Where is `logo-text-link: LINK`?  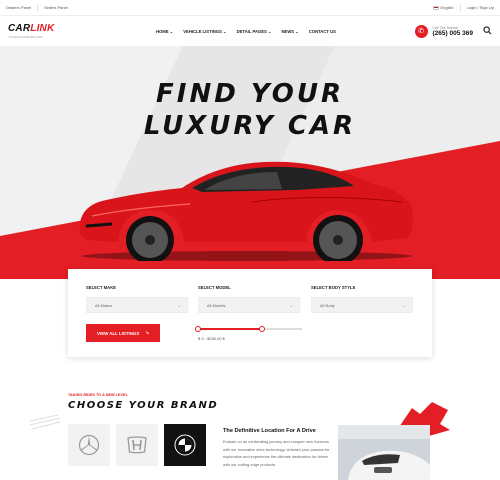
logo-text-link: LINK is located at coordinates (42, 28).